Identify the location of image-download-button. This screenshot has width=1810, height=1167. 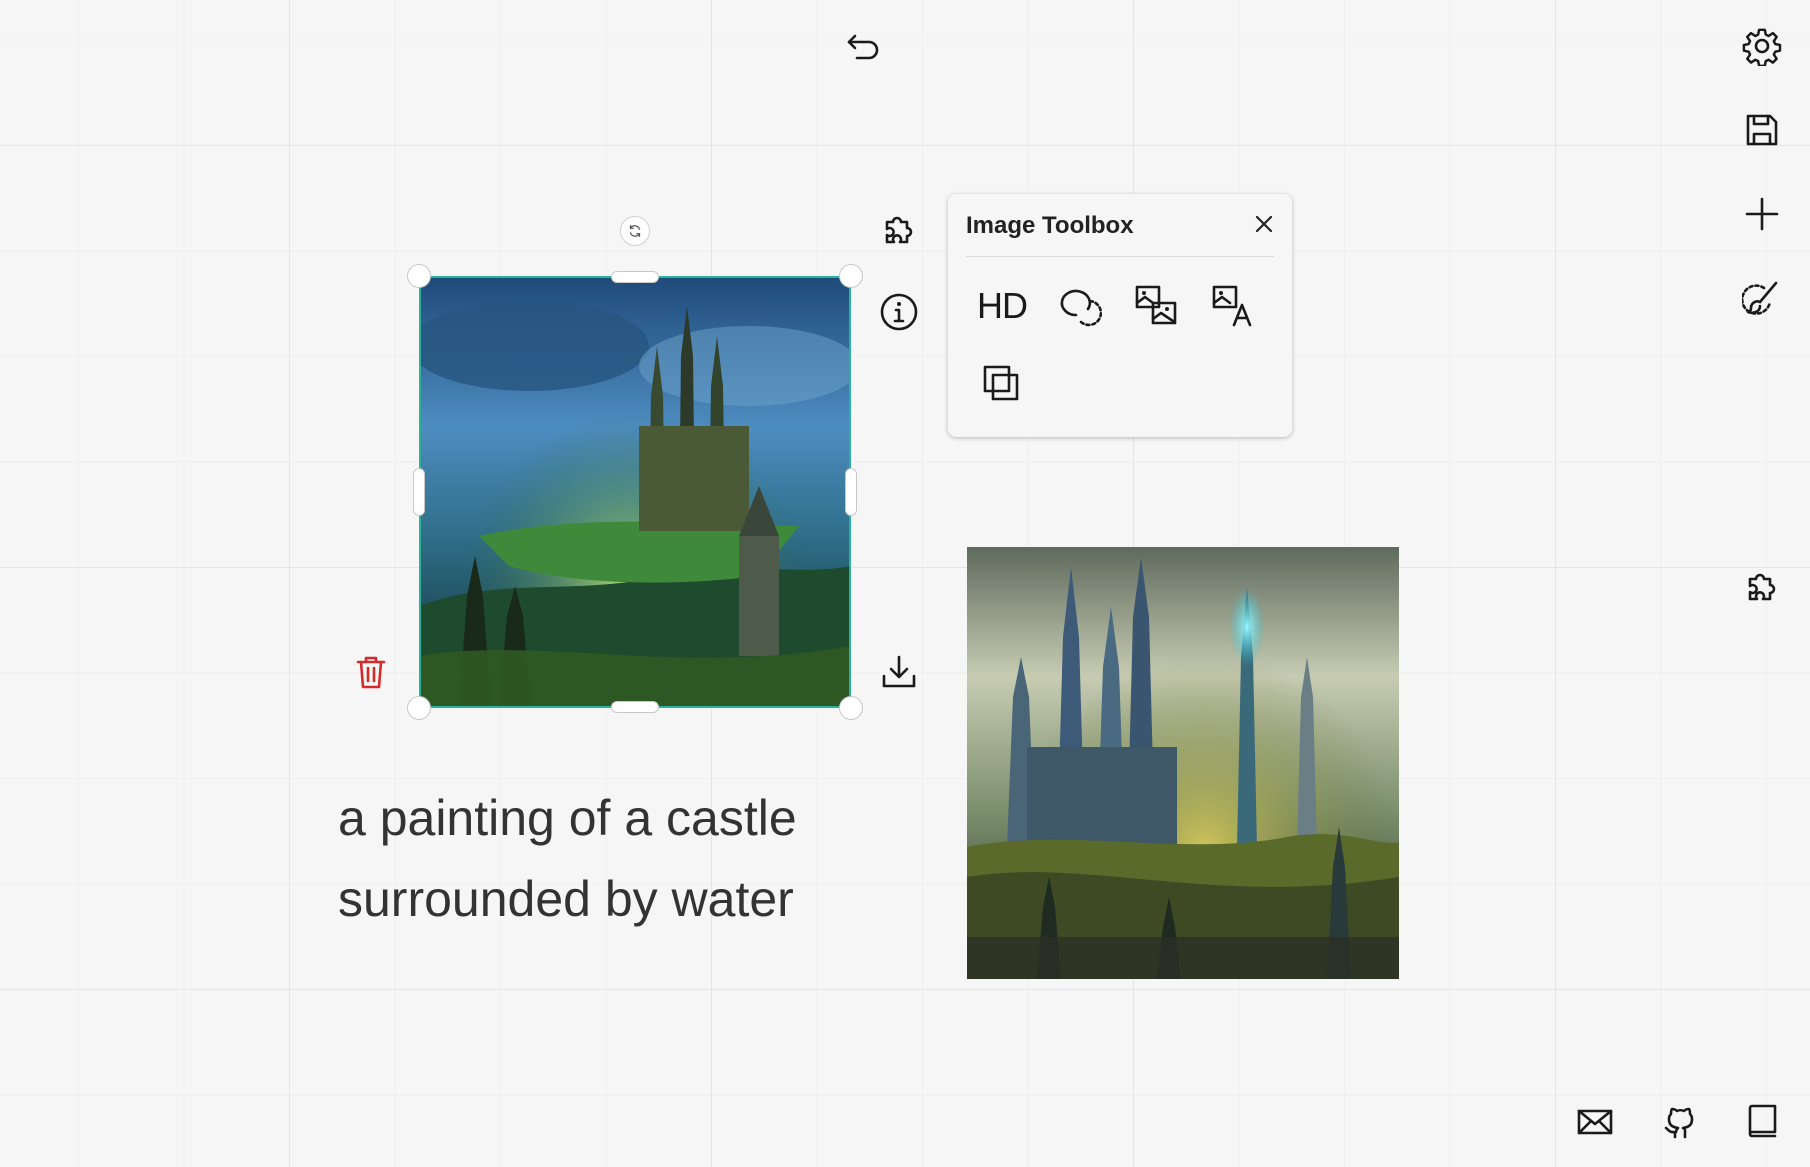
(899, 672).